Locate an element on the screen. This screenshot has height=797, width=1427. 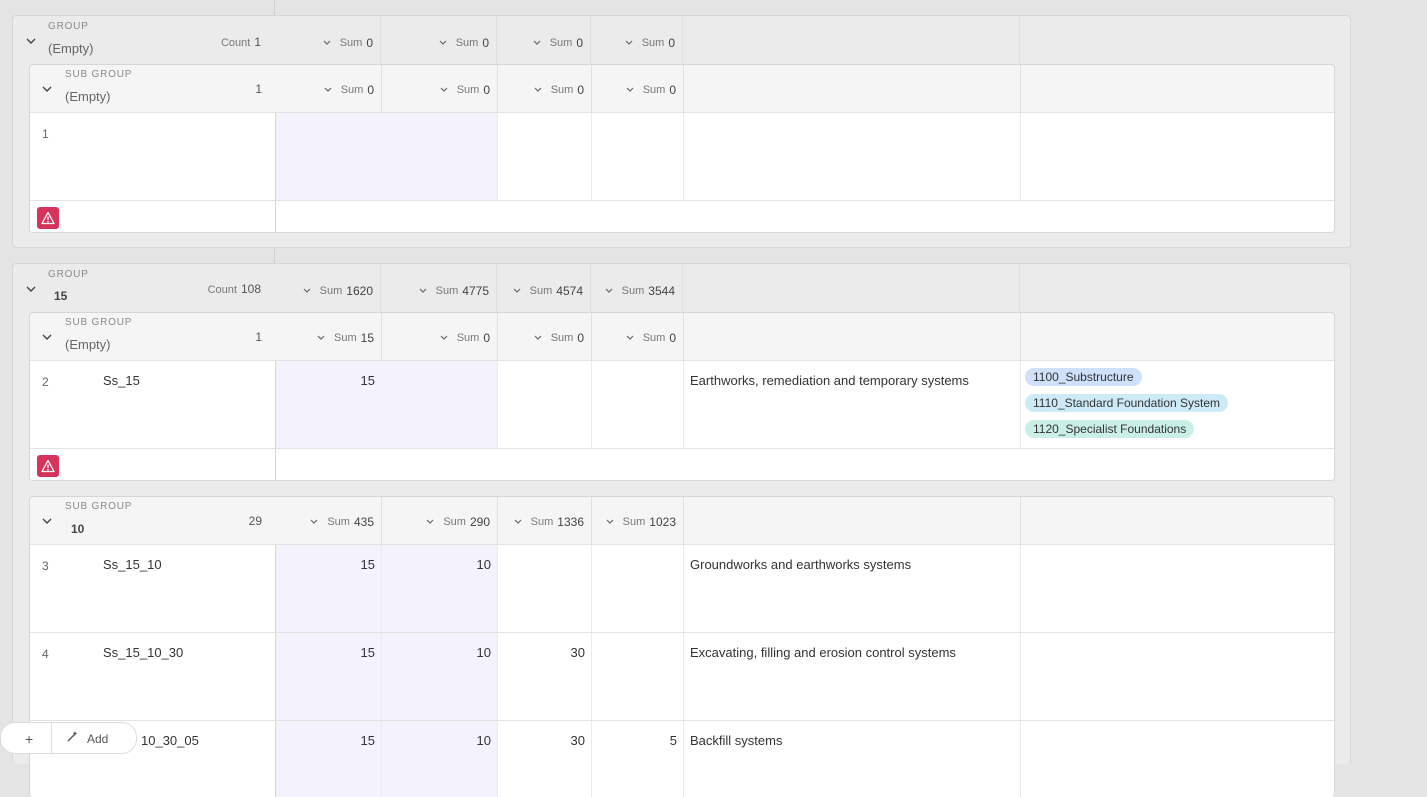
group-name: 15 is located at coordinates (61, 296).